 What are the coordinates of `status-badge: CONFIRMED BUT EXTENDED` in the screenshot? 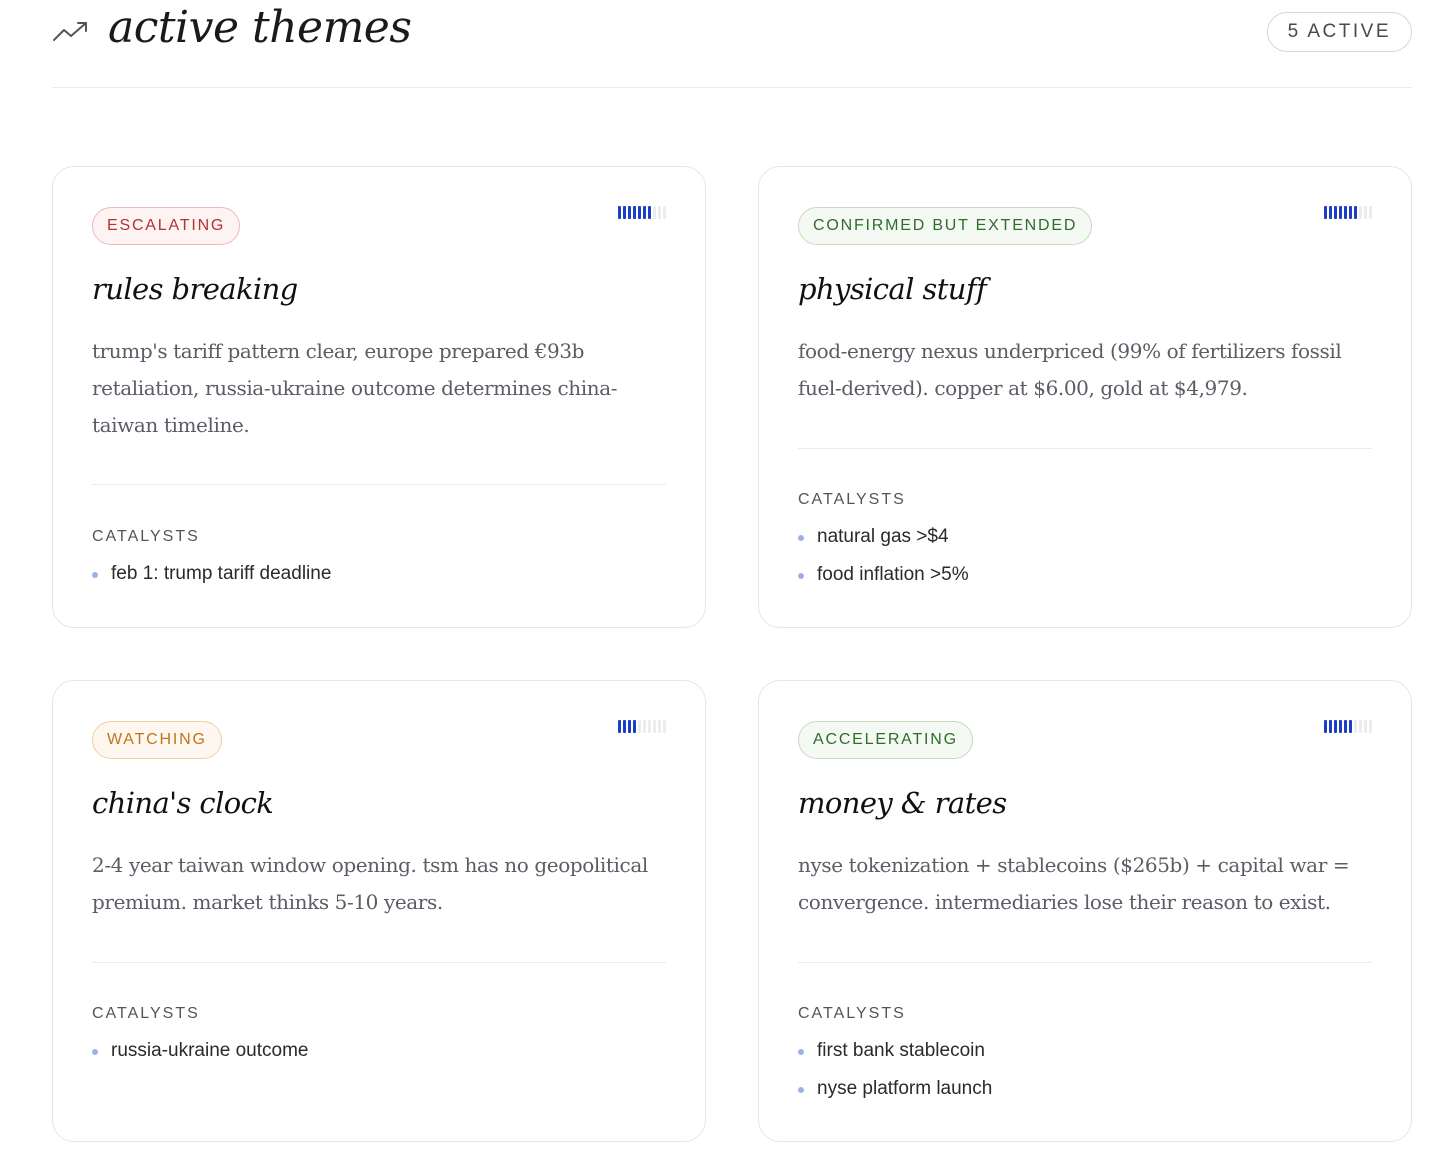 It's located at (945, 226).